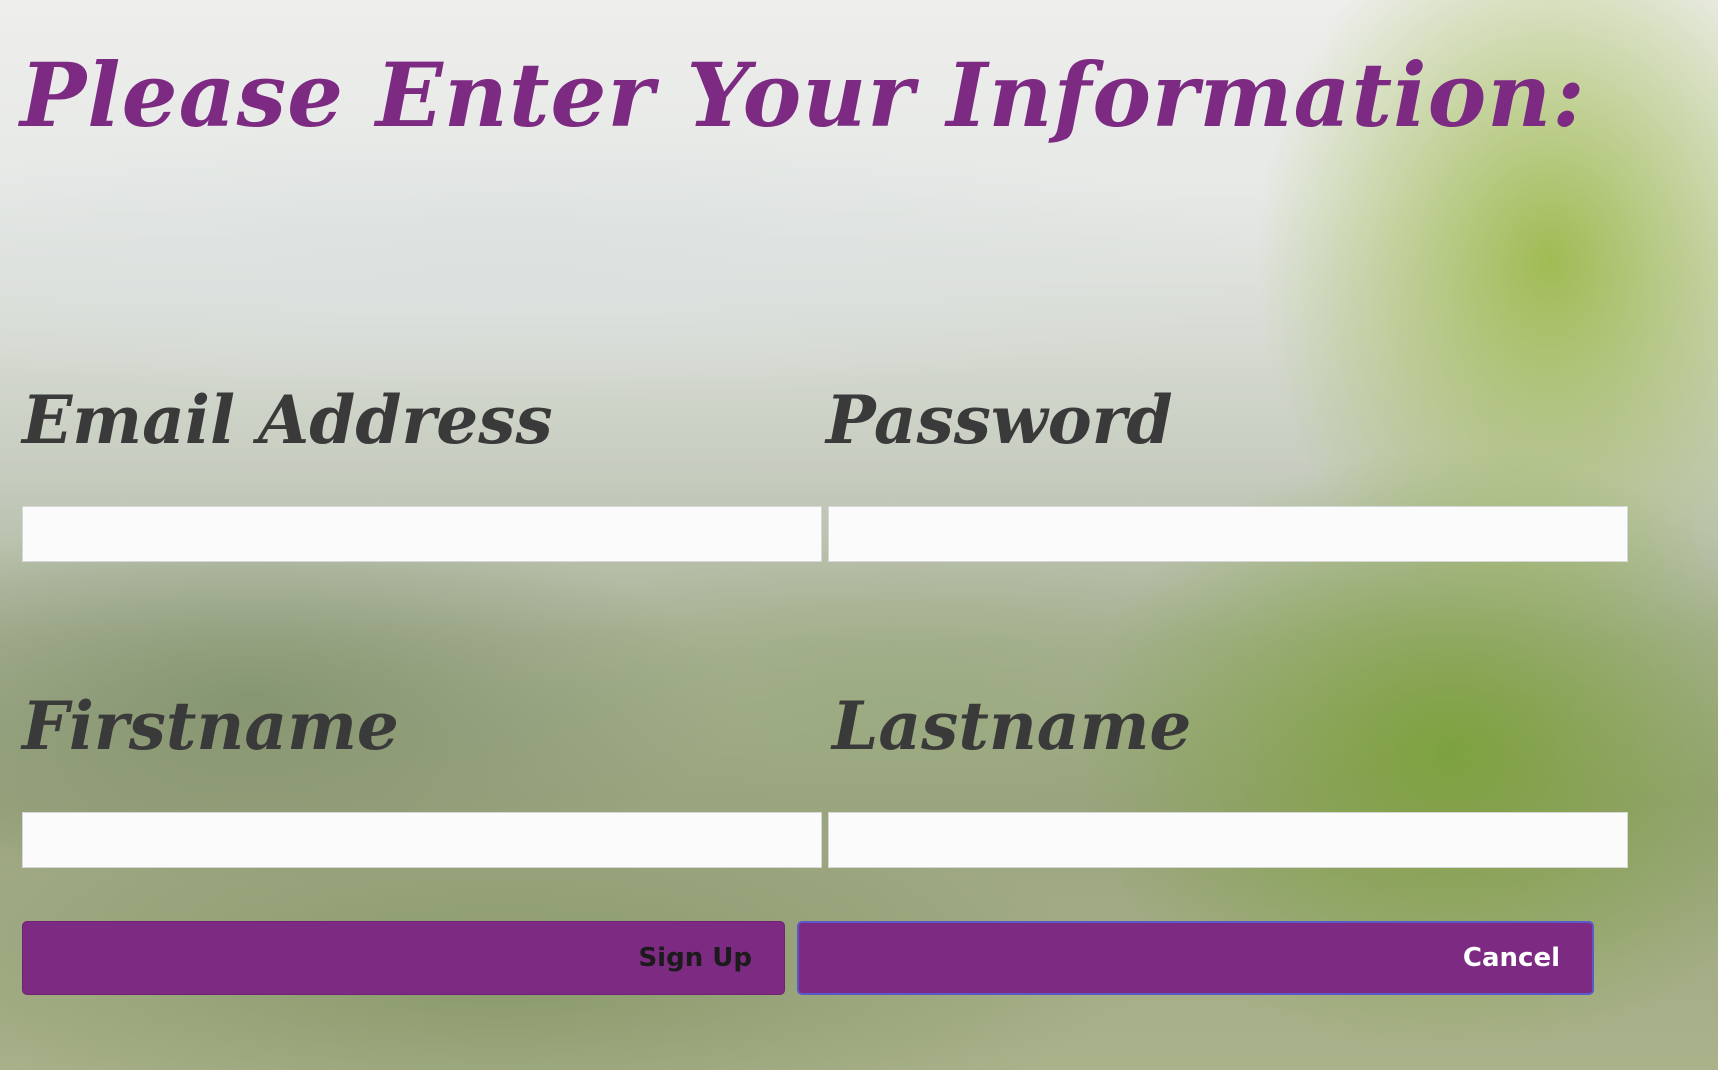 This screenshot has width=1718, height=1070. What do you see at coordinates (422, 840) in the screenshot?
I see `firstname-field` at bounding box center [422, 840].